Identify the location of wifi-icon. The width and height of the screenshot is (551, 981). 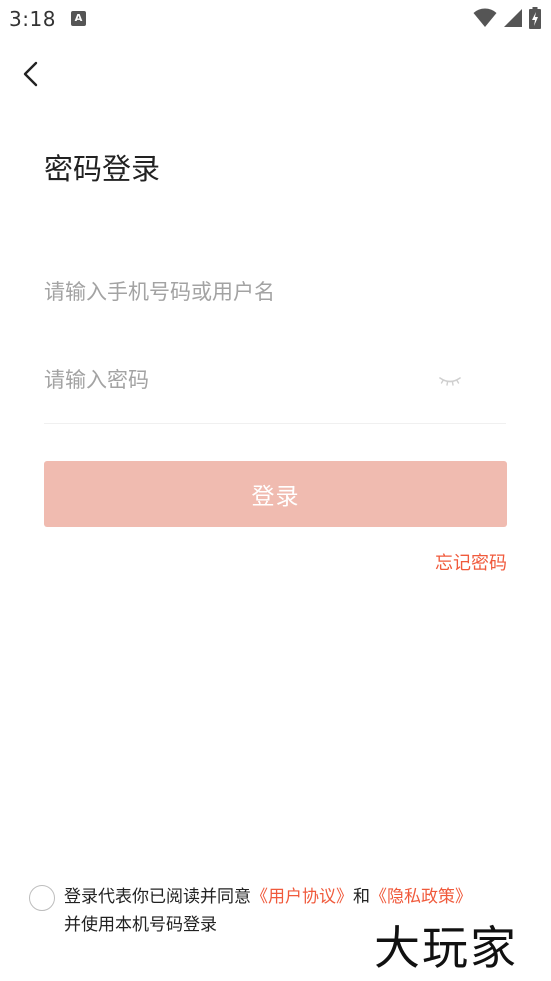
(485, 17).